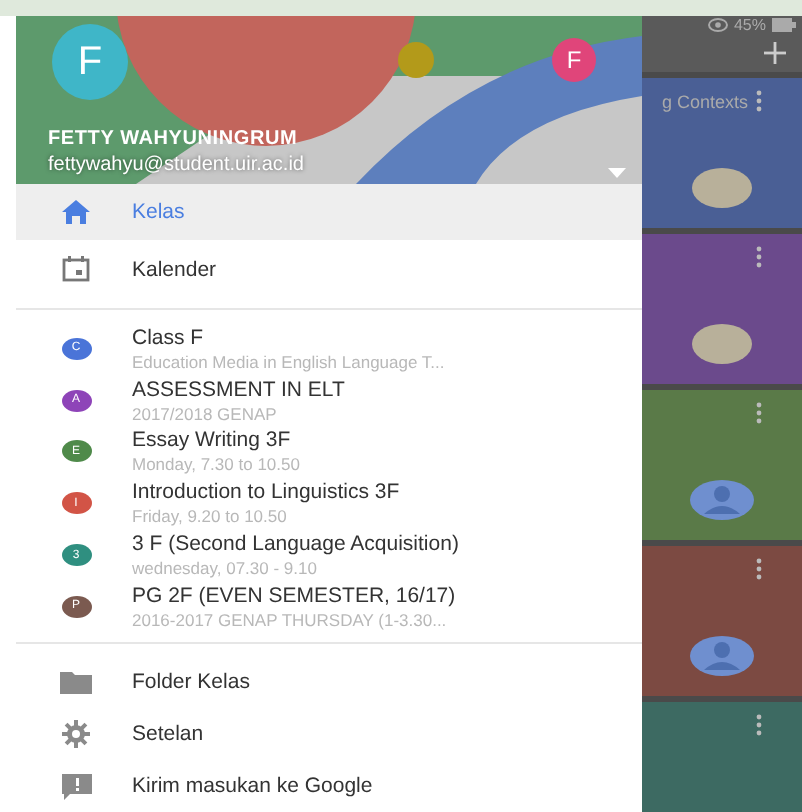 The height and width of the screenshot is (812, 802). I want to click on class-title: 3 F (Second Language Acquisition), so click(295, 544).